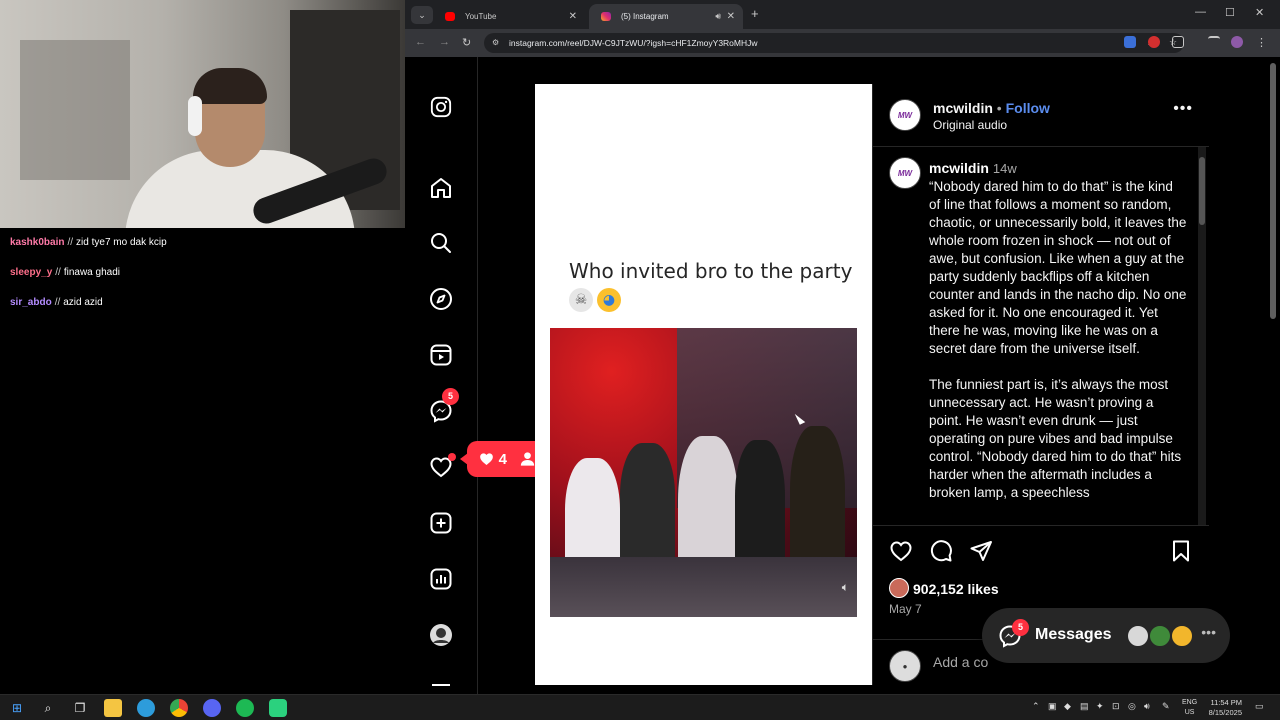 Image resolution: width=1280 pixels, height=720 pixels. What do you see at coordinates (497, 43) in the screenshot?
I see `site-info-icon: ⚙` at bounding box center [497, 43].